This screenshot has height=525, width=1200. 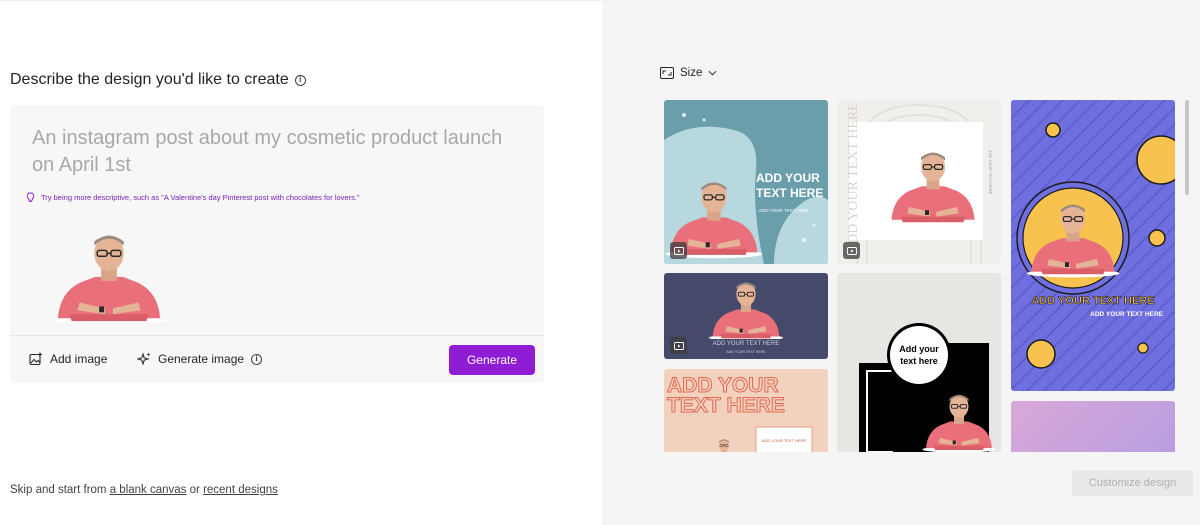 What do you see at coordinates (1132, 483) in the screenshot?
I see `customize-design-button: Customize design` at bounding box center [1132, 483].